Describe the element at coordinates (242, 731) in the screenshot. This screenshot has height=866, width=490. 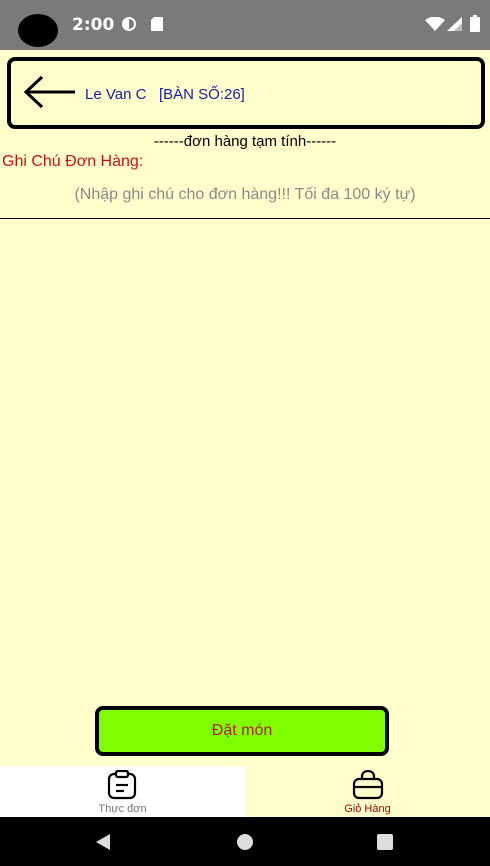
I see `place-order-button: Đặt món` at that location.